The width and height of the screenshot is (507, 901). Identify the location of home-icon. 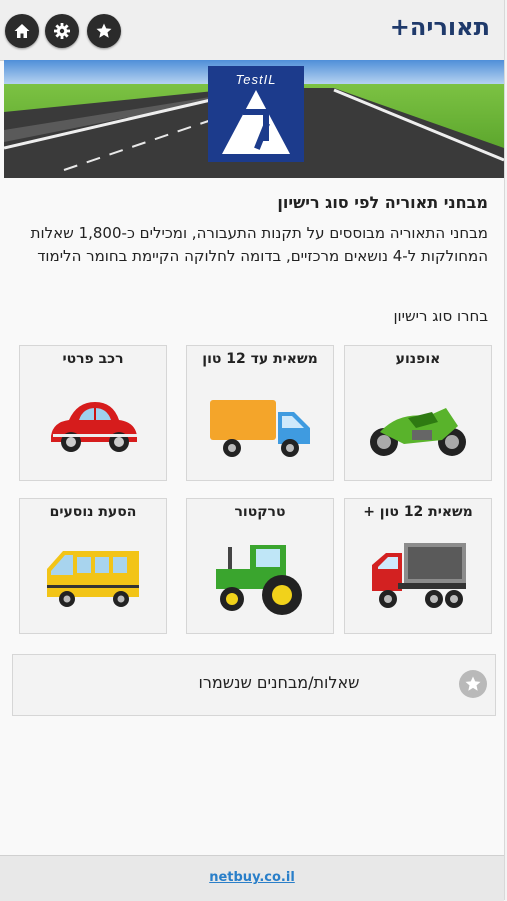
(22, 31).